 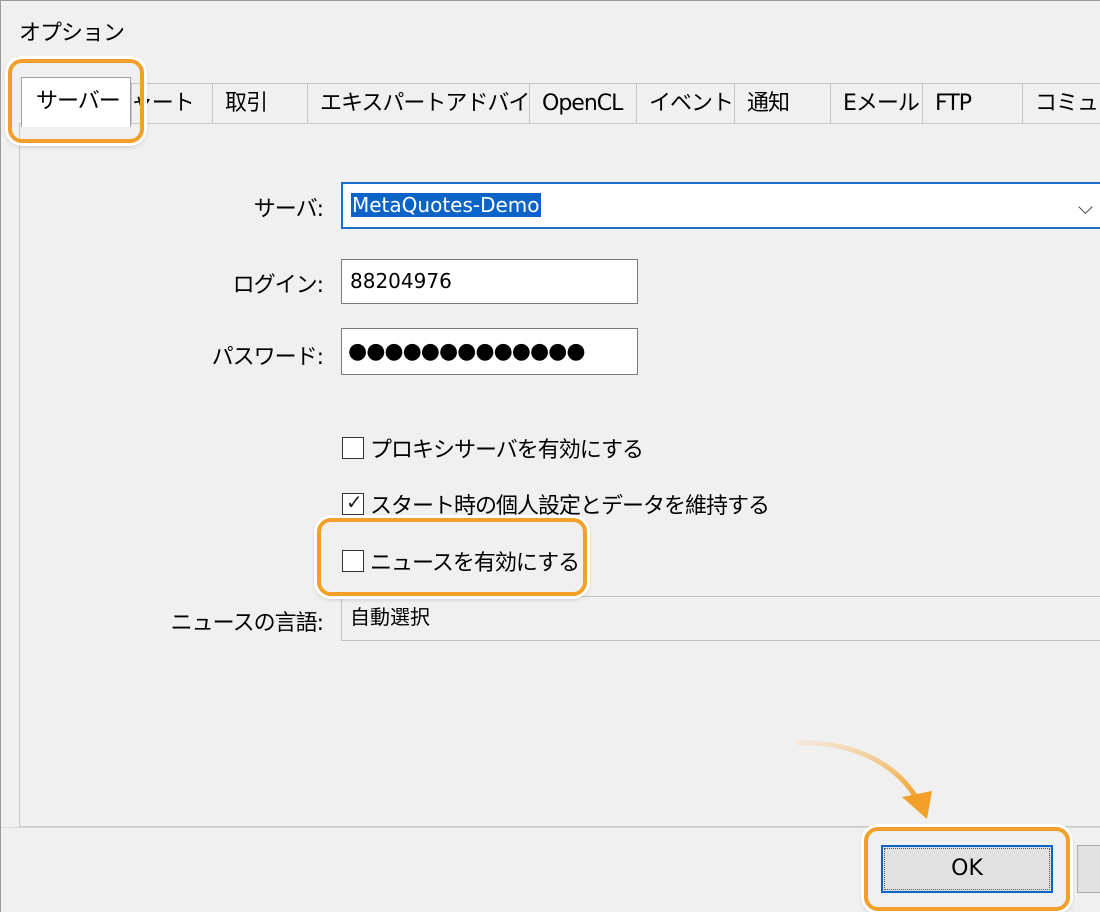 What do you see at coordinates (720, 205) in the screenshot?
I see `server-combobox: MetaQuotes-Demo ⌵` at bounding box center [720, 205].